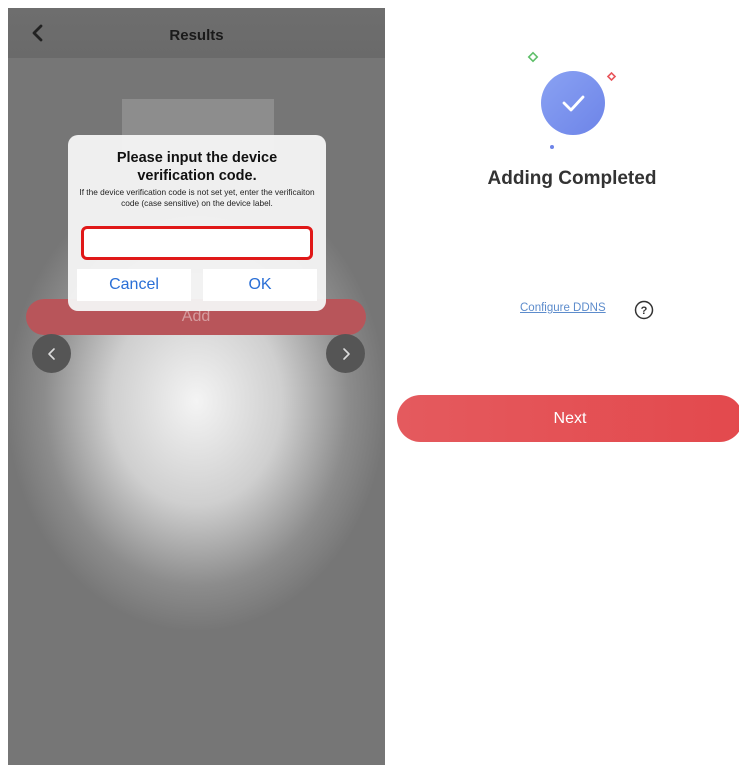 This screenshot has width=739, height=774. Describe the element at coordinates (563, 308) in the screenshot. I see `configure-ddns-link: Configure DDNS` at that location.